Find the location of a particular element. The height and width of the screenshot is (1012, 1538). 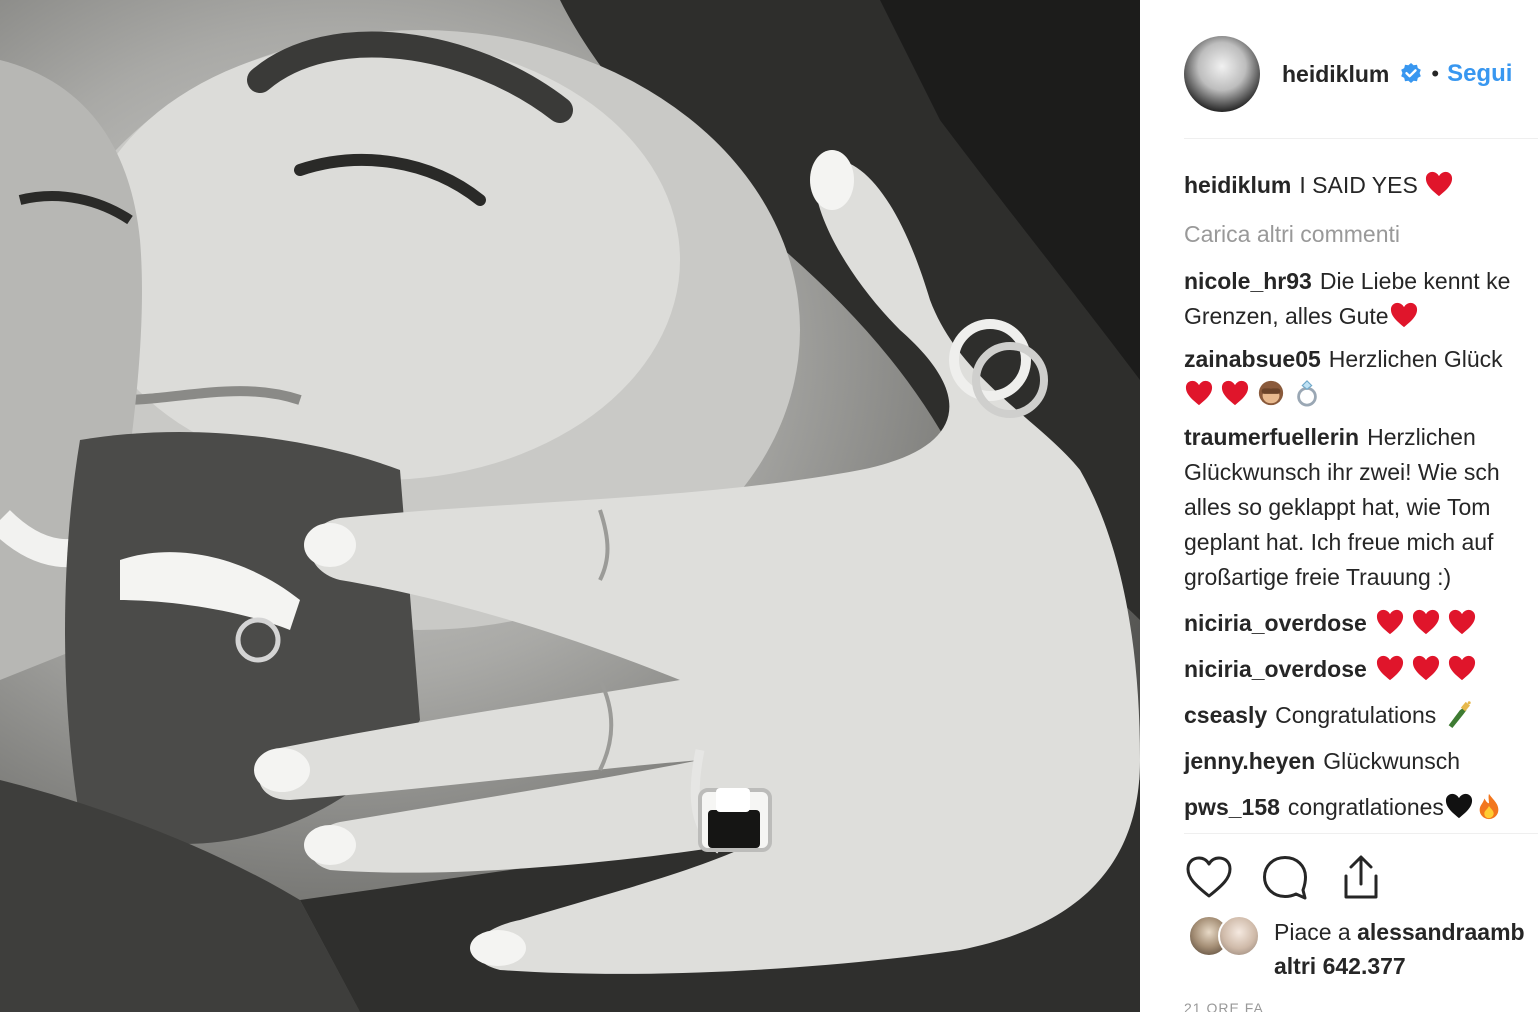

post-timestamp: 21 ORE FA is located at coordinates (1224, 1006).